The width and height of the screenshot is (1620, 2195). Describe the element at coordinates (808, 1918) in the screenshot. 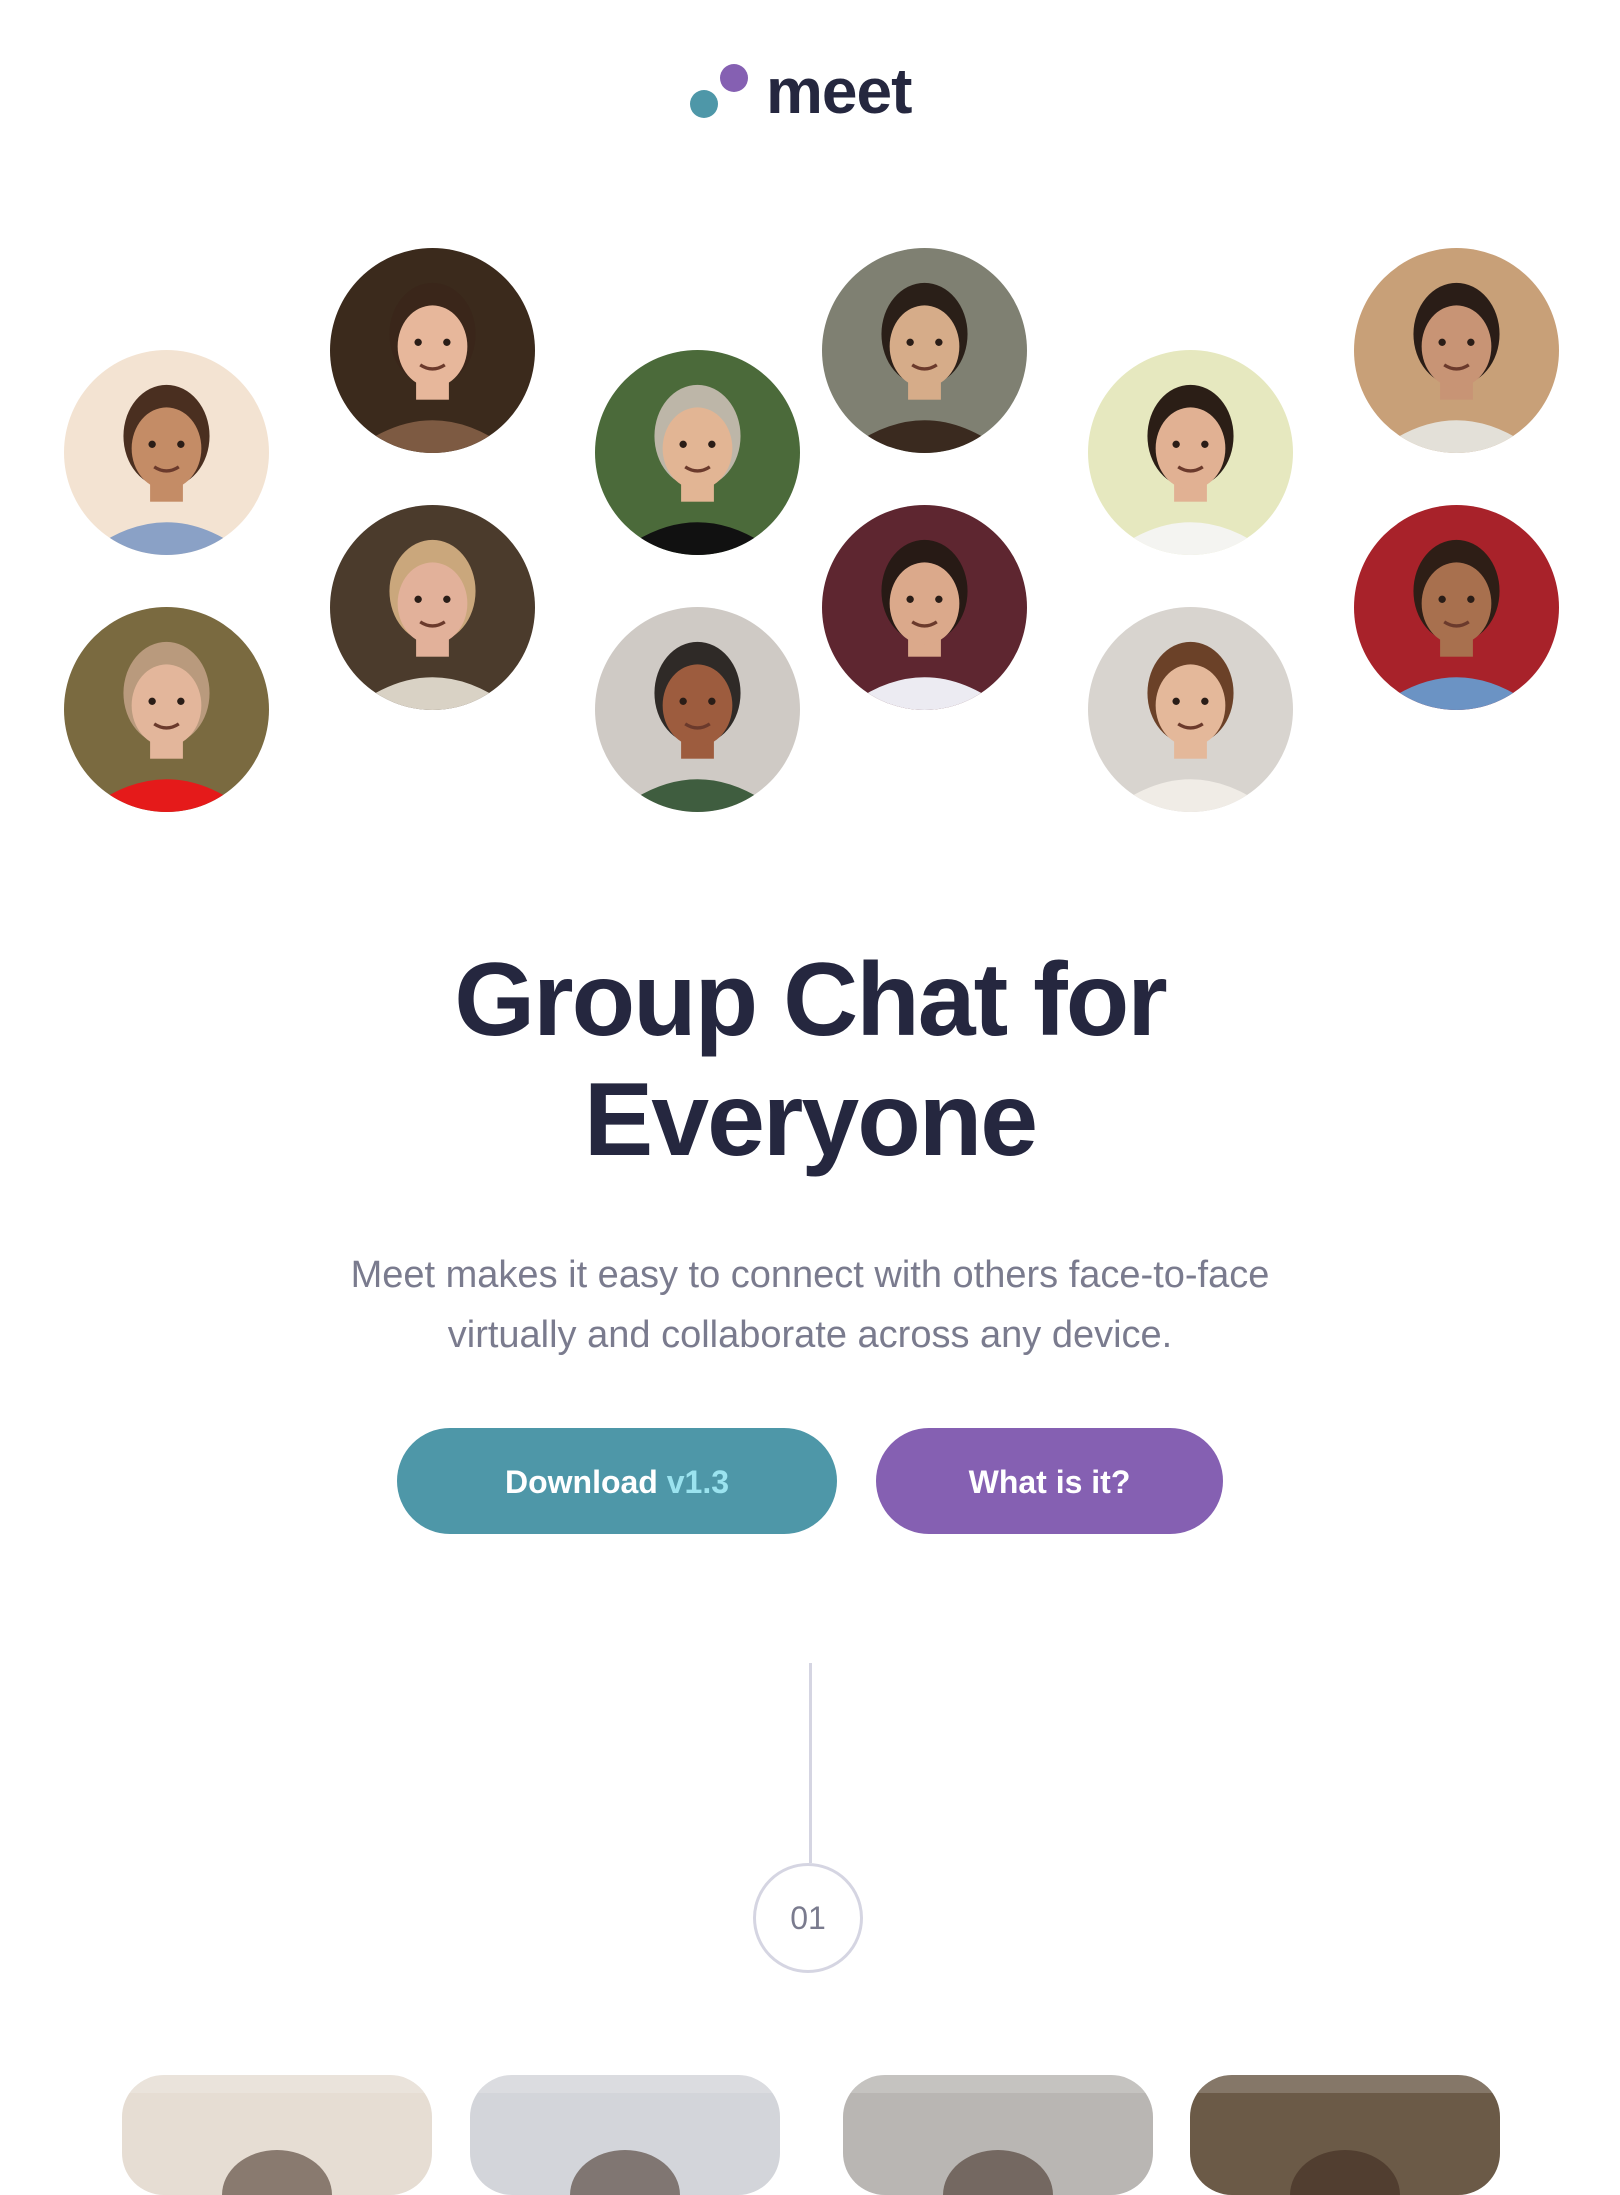

I see `step-number-badge: 01` at that location.